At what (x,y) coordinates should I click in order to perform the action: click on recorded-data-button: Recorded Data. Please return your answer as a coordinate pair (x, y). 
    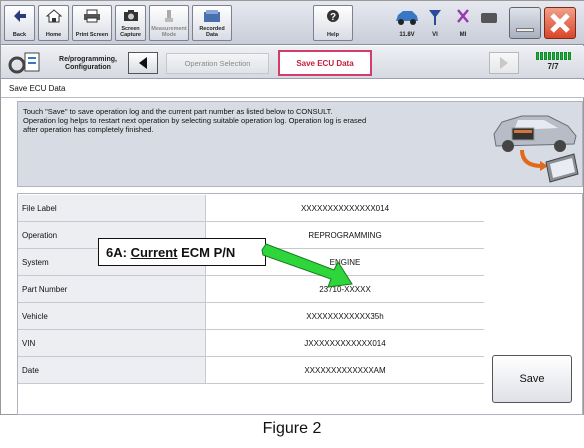
    Looking at the image, I should click on (212, 23).